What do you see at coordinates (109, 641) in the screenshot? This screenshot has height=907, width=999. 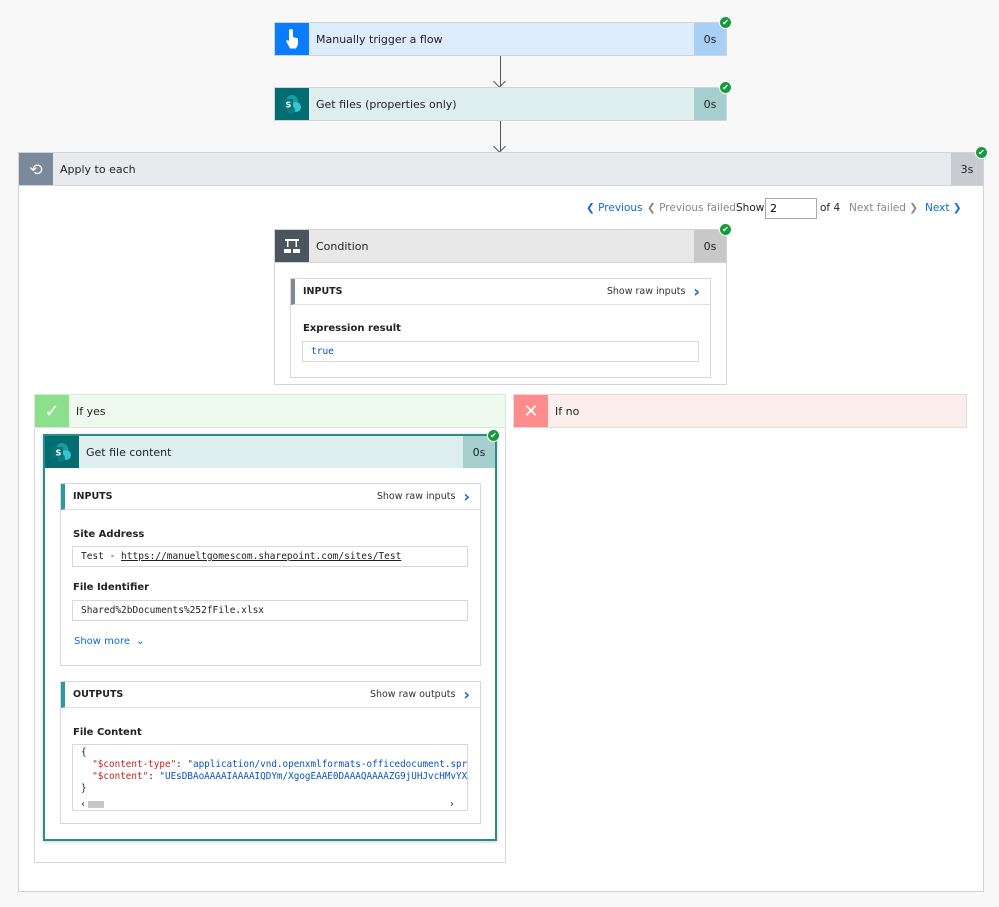 I see `show-more-button: Show more ⌄` at bounding box center [109, 641].